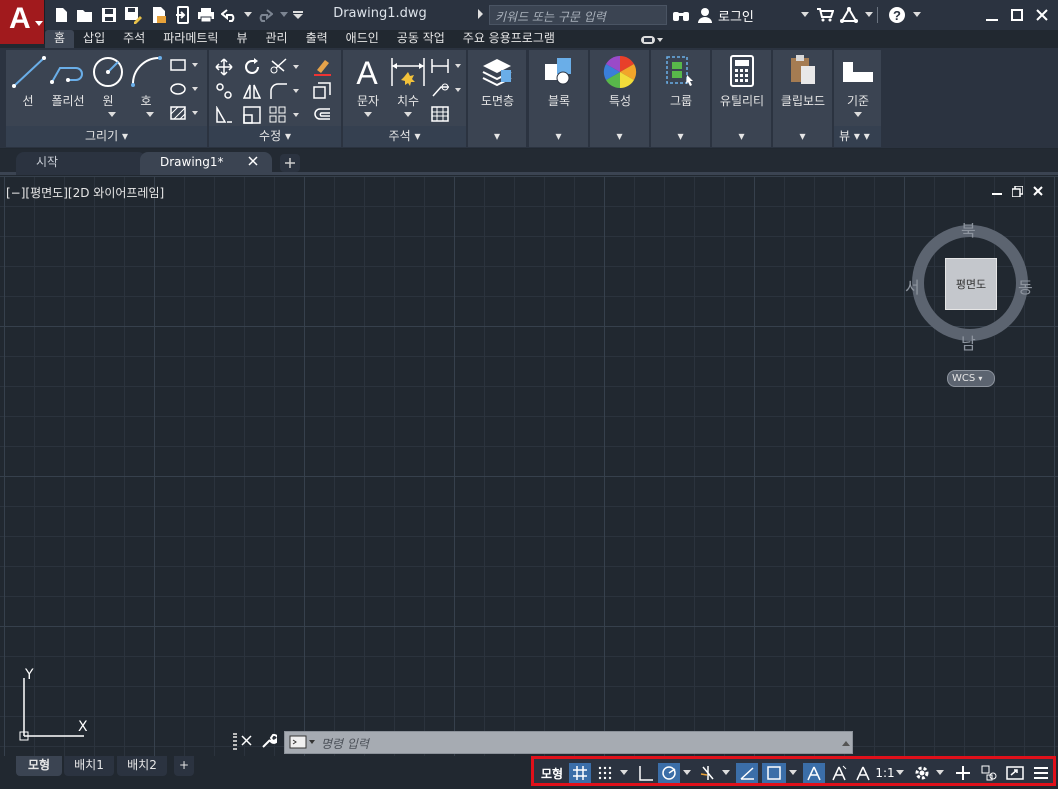 The width and height of the screenshot is (1058, 789). What do you see at coordinates (224, 67) in the screenshot?
I see `move-icon` at bounding box center [224, 67].